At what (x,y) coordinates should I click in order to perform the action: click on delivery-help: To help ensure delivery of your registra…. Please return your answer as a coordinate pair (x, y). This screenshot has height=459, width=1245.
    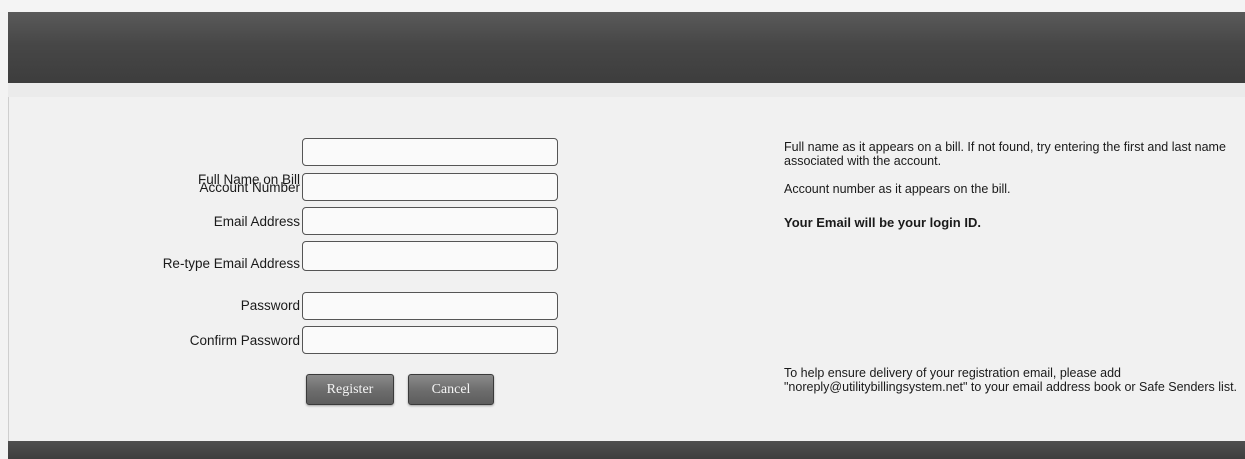
    Looking at the image, I should click on (1011, 380).